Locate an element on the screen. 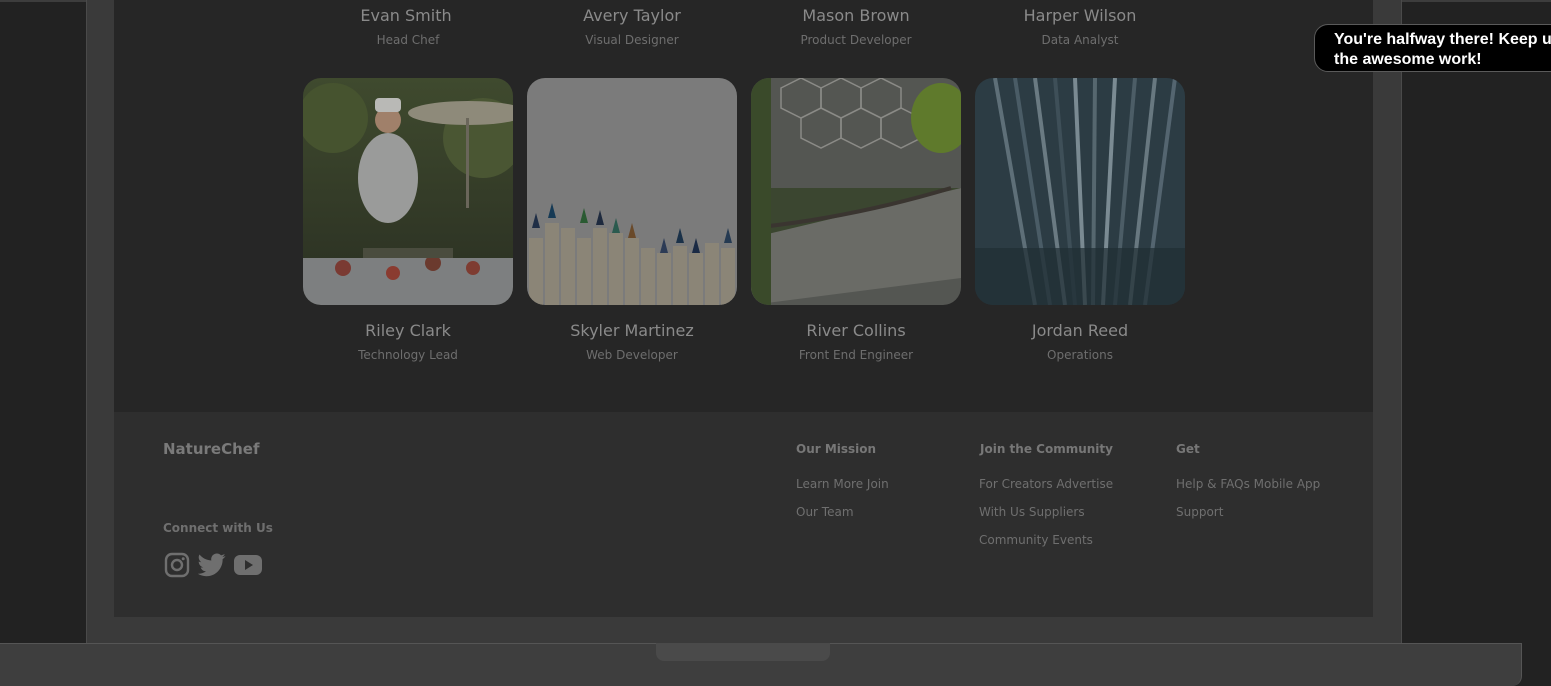 This screenshot has height=686, width=1551. team-member-name: Harper Wilson is located at coordinates (1080, 15).